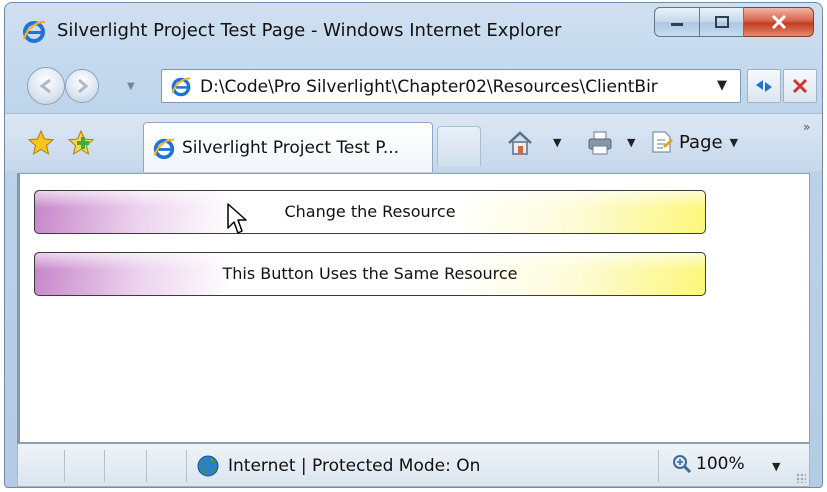 The height and width of the screenshot is (492, 827). What do you see at coordinates (600, 143) in the screenshot?
I see `print-icon` at bounding box center [600, 143].